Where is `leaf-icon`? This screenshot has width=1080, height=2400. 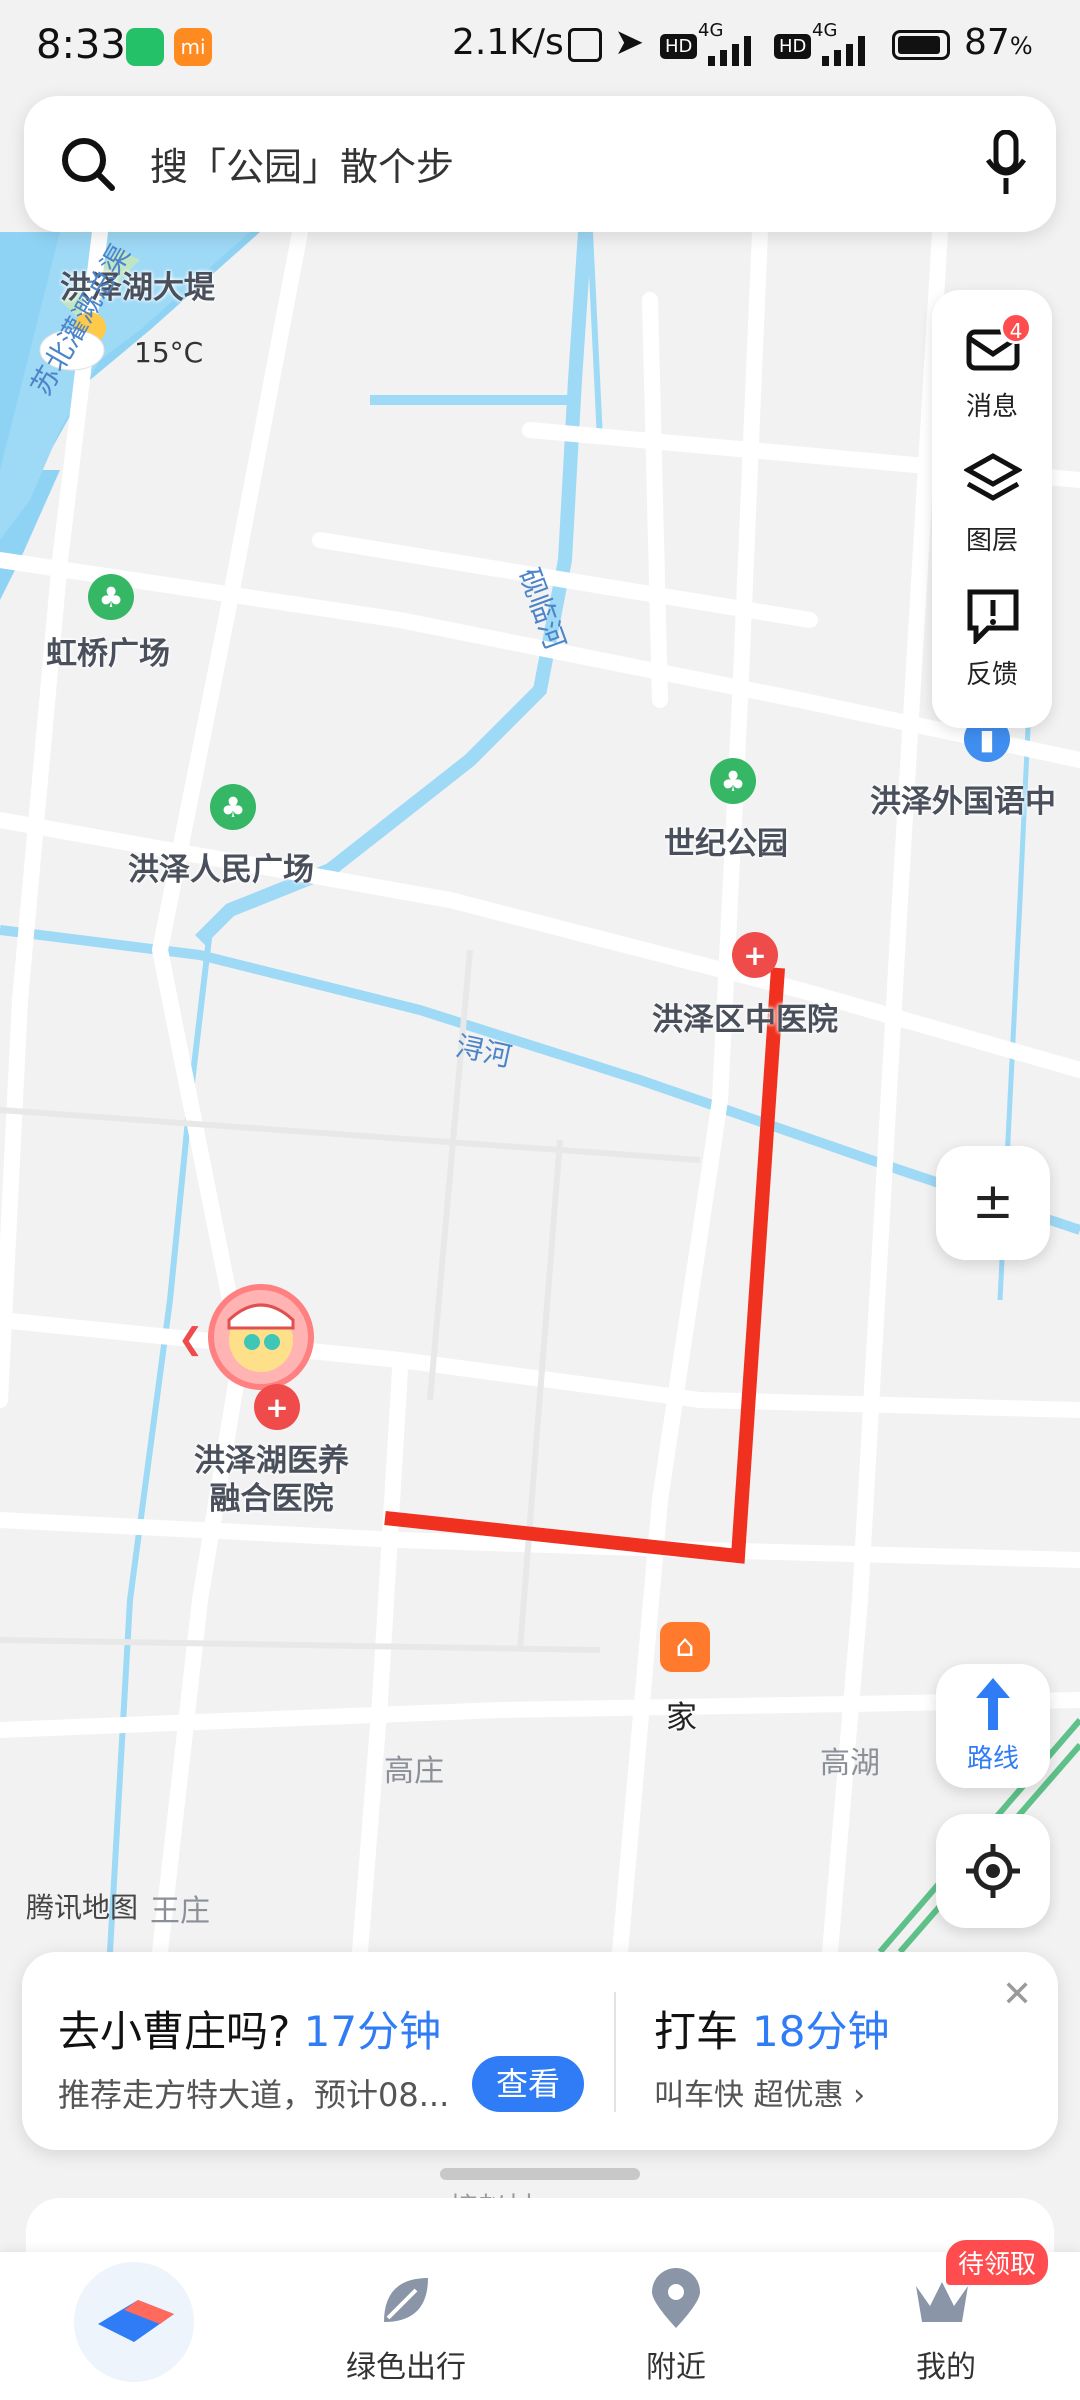 leaf-icon is located at coordinates (406, 2300).